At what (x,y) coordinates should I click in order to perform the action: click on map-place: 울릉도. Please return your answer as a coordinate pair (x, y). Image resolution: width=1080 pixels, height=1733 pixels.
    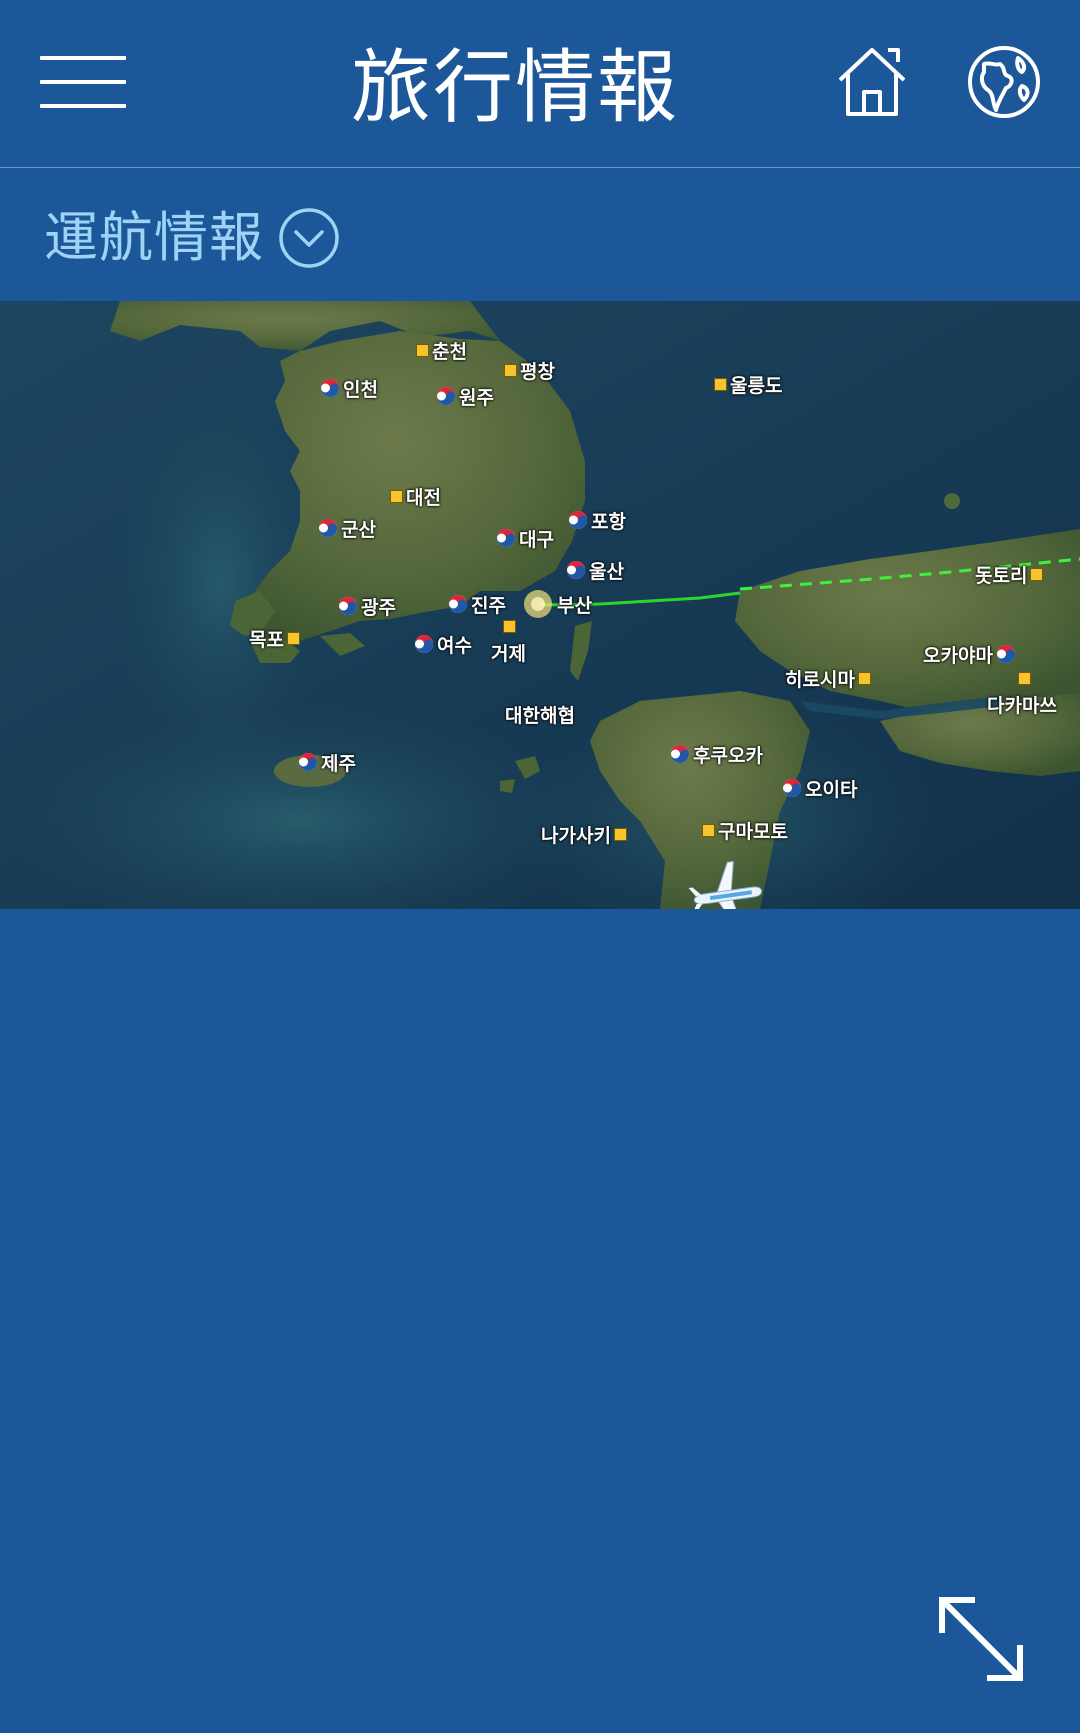
    Looking at the image, I should click on (749, 384).